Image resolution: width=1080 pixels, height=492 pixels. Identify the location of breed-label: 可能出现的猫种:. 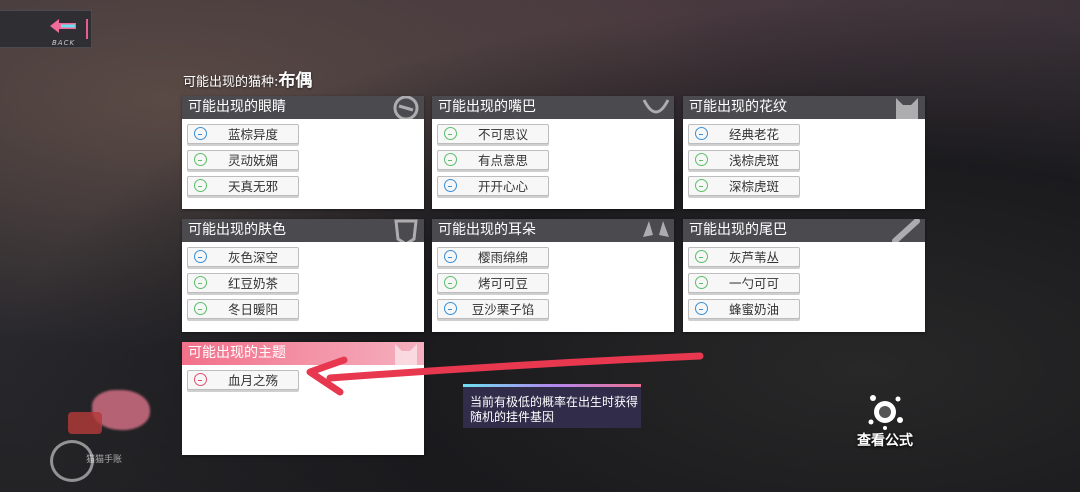
(231, 82).